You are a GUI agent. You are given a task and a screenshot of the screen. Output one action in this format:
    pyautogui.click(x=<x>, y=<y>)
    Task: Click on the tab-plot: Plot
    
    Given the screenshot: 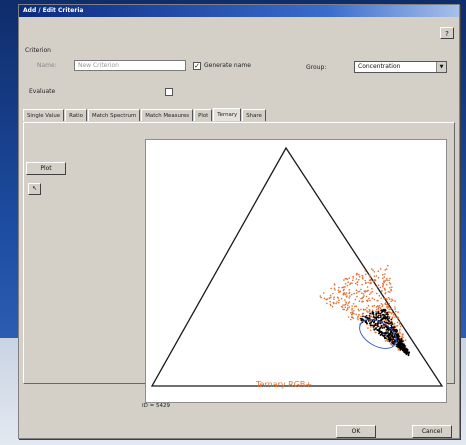 What is the action you would take?
    pyautogui.click(x=203, y=115)
    